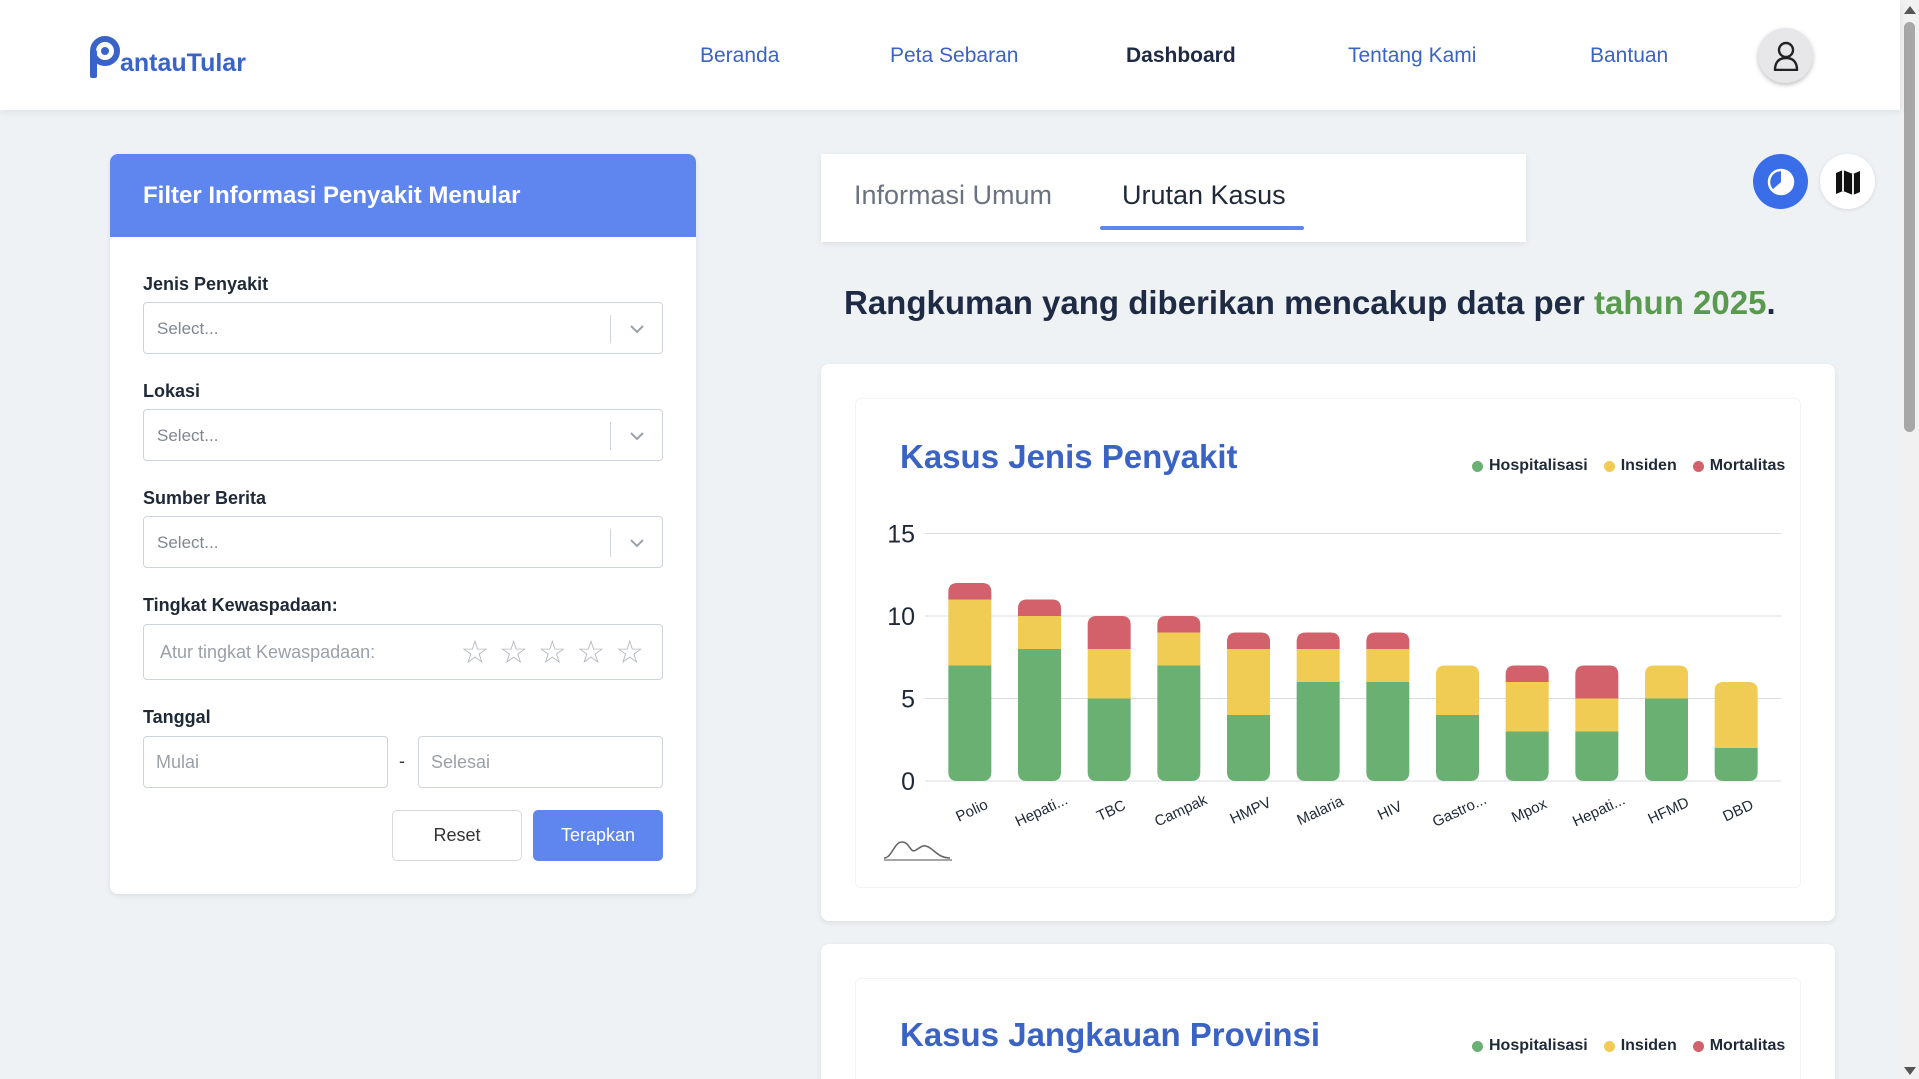 The width and height of the screenshot is (1919, 1079). What do you see at coordinates (901, 617) in the screenshot?
I see `y-tick-label: 10` at bounding box center [901, 617].